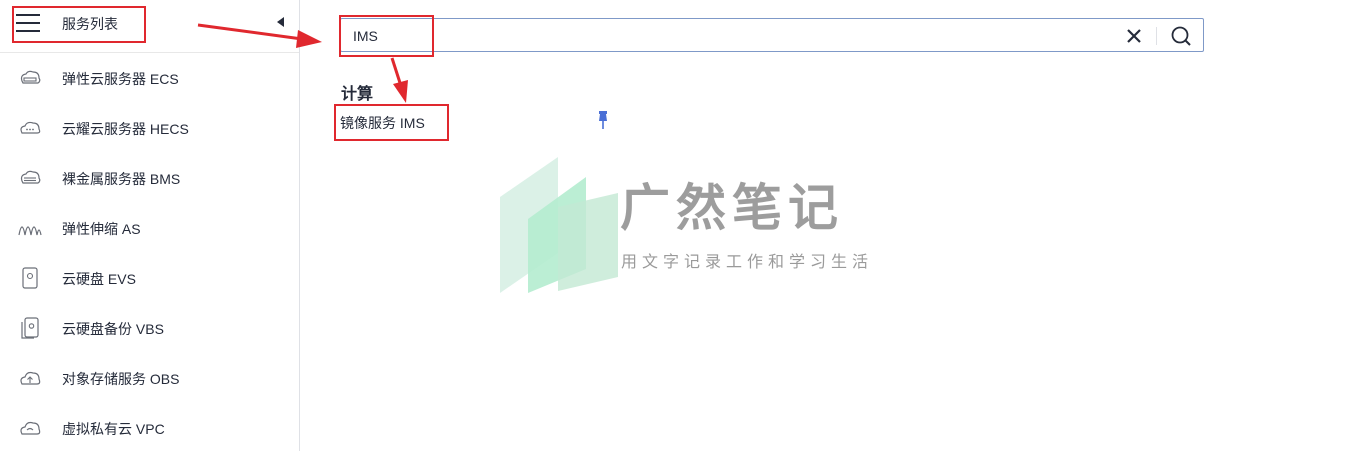 This screenshot has height=453, width=1366. Describe the element at coordinates (559, 225) in the screenshot. I see `watermark-logo` at that location.